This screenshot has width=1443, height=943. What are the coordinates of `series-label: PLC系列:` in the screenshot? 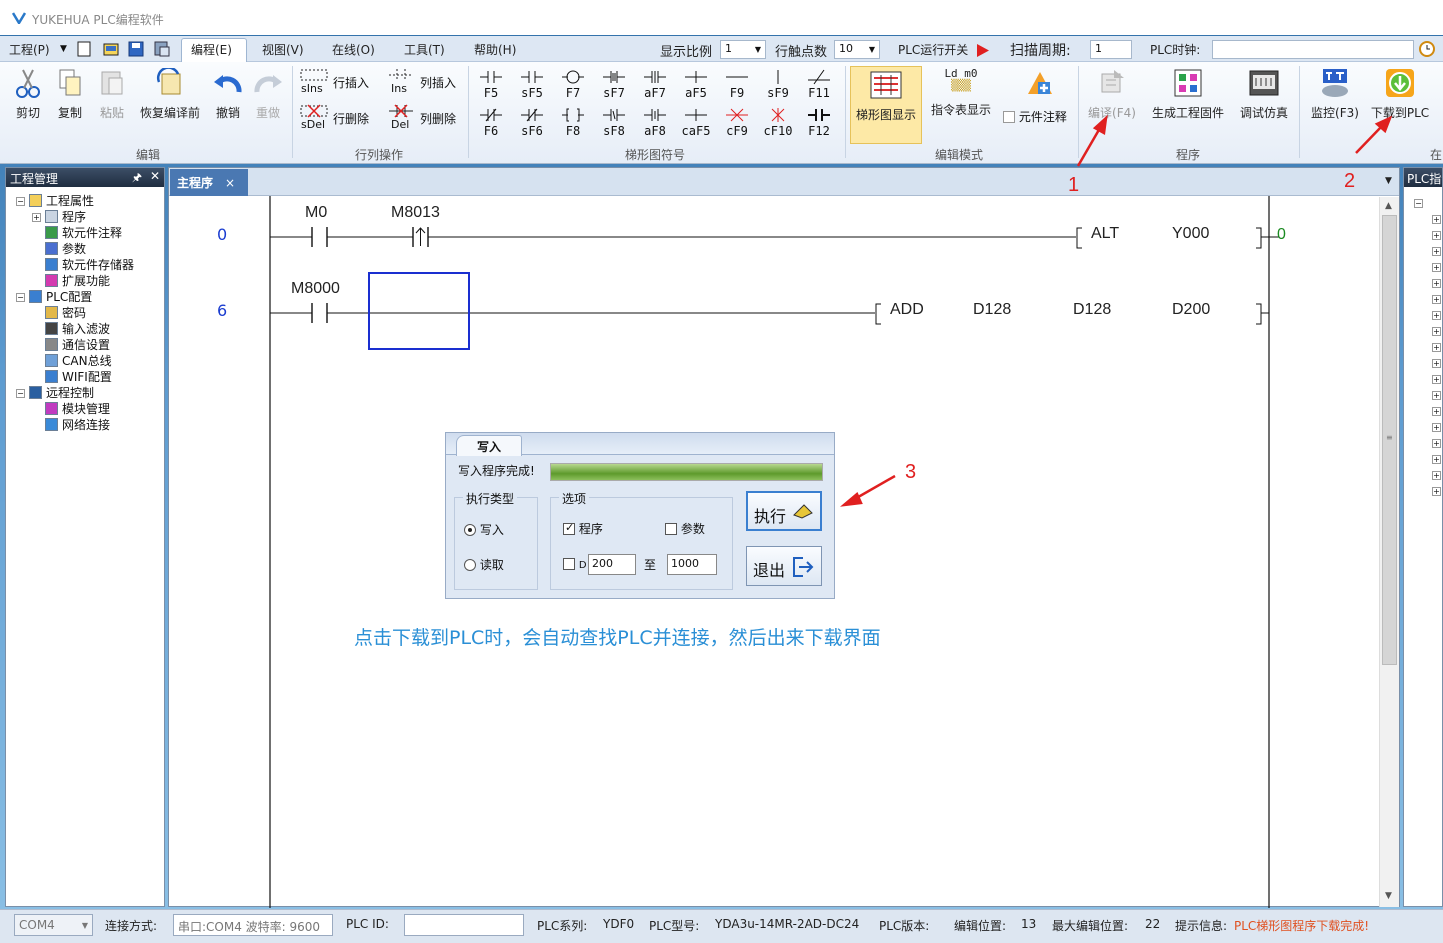 It's located at (562, 926).